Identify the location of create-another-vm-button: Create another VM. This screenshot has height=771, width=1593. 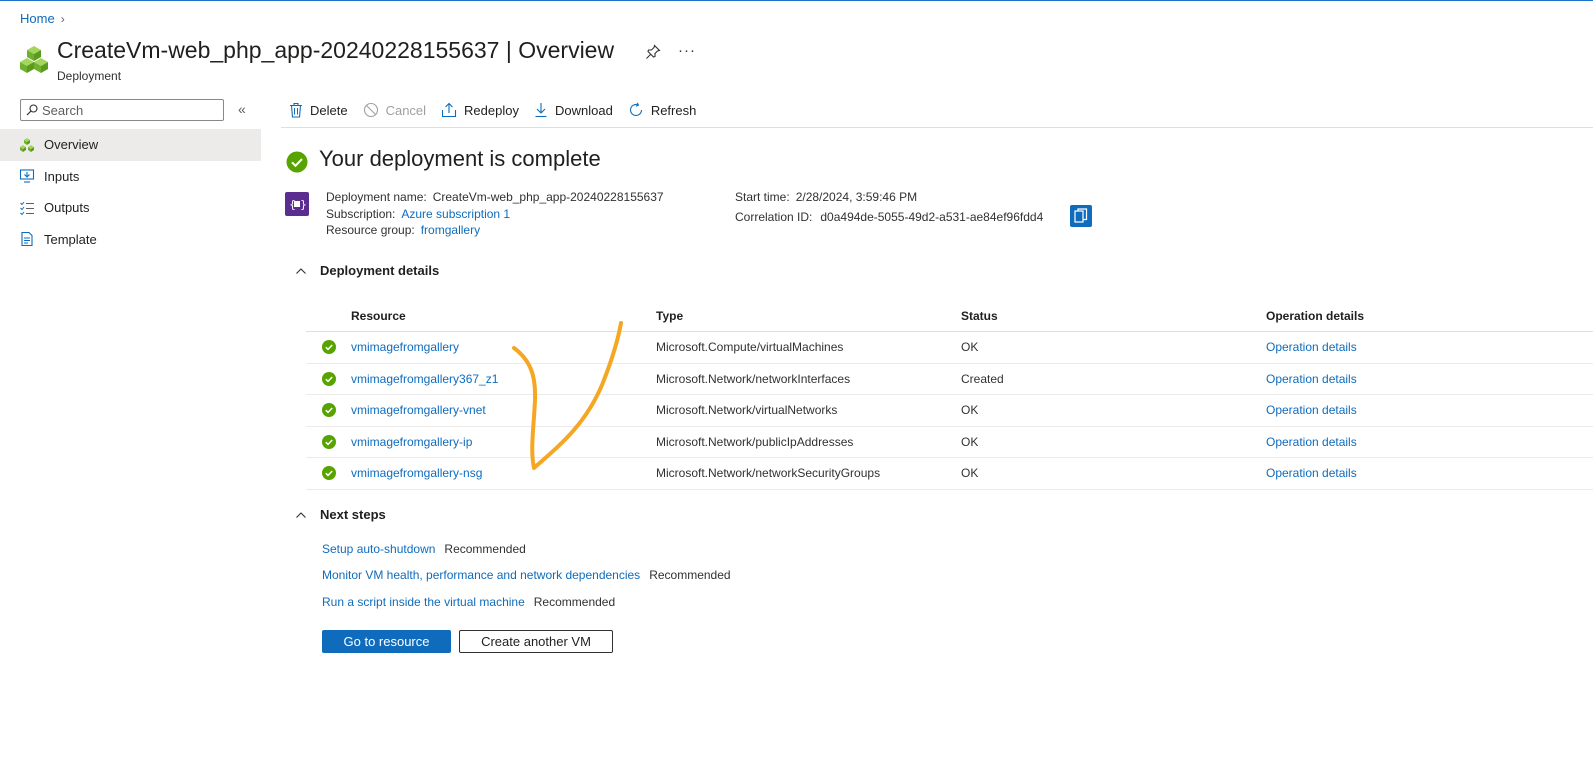
(536, 641).